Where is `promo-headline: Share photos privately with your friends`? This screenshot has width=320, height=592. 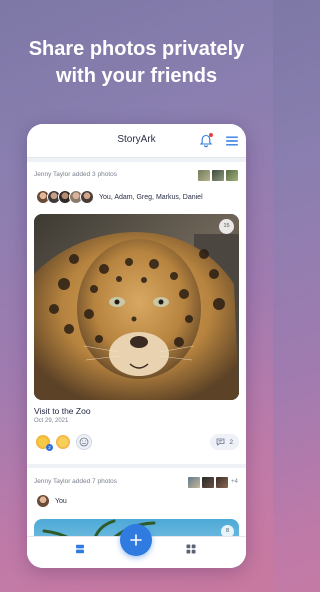
promo-headline: Share photos privately with your friends is located at coordinates (136, 63).